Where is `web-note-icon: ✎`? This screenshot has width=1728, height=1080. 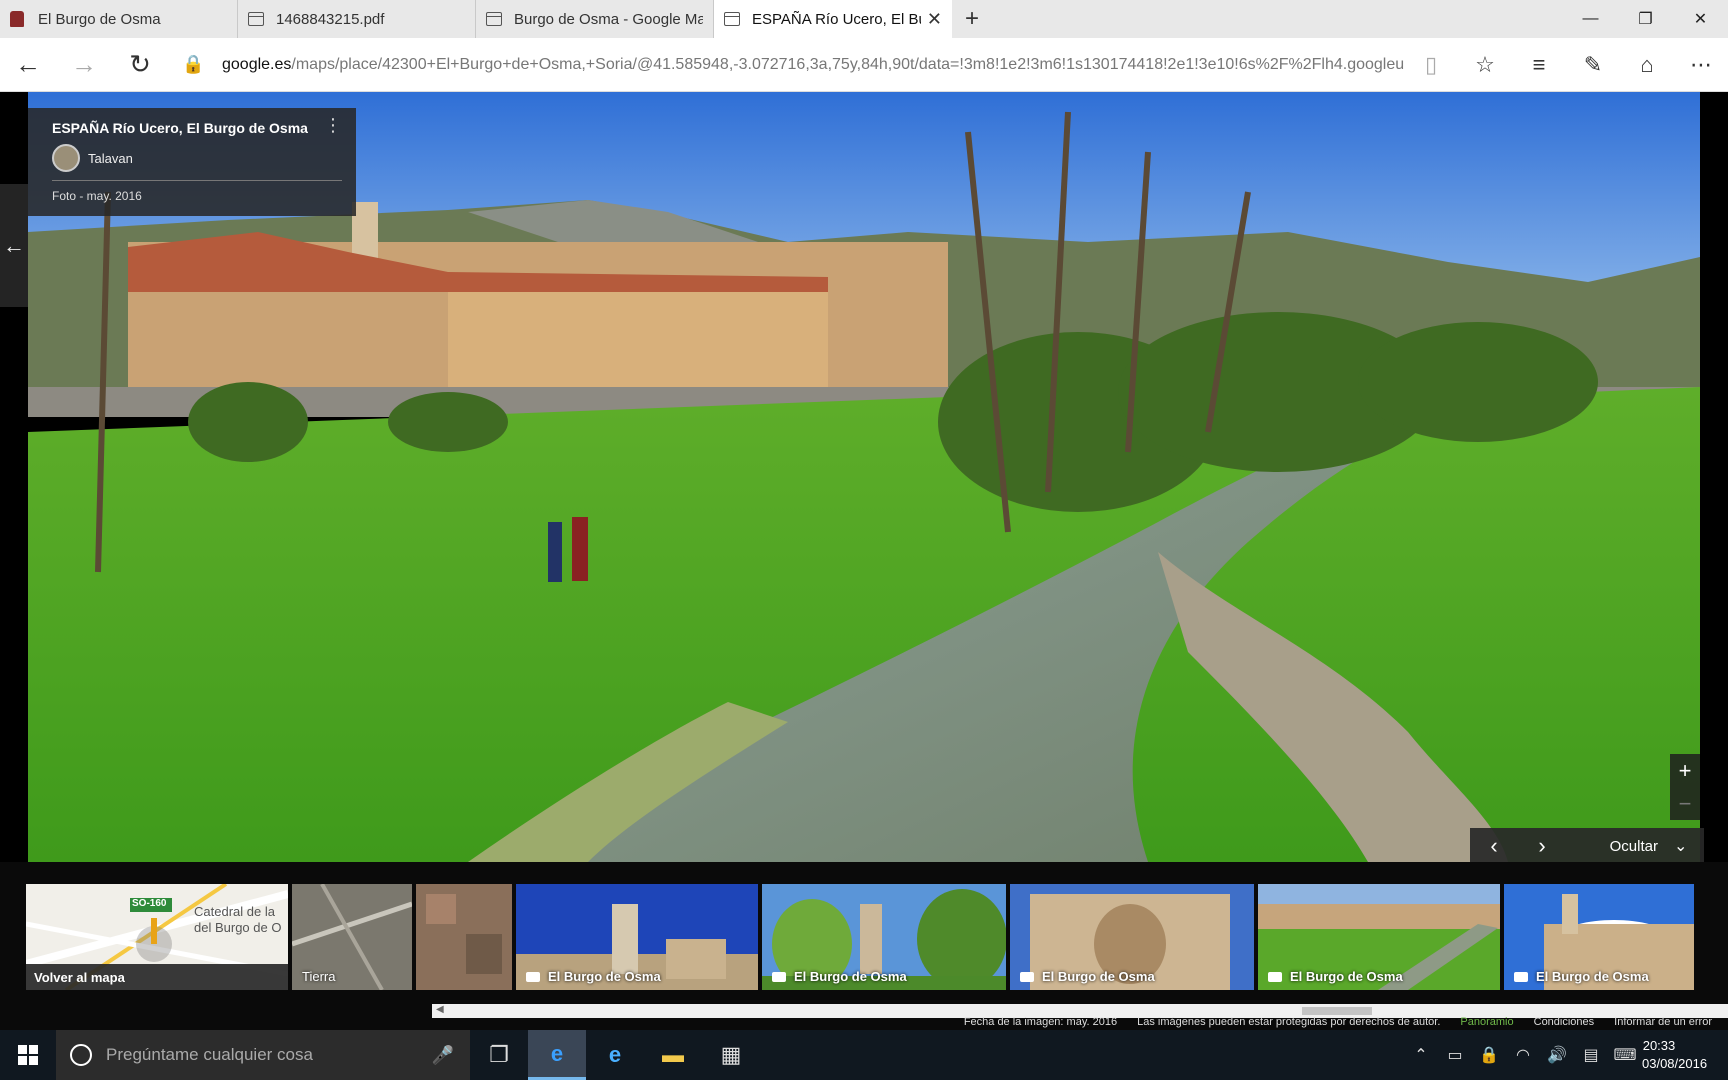 web-note-icon: ✎ is located at coordinates (1593, 65).